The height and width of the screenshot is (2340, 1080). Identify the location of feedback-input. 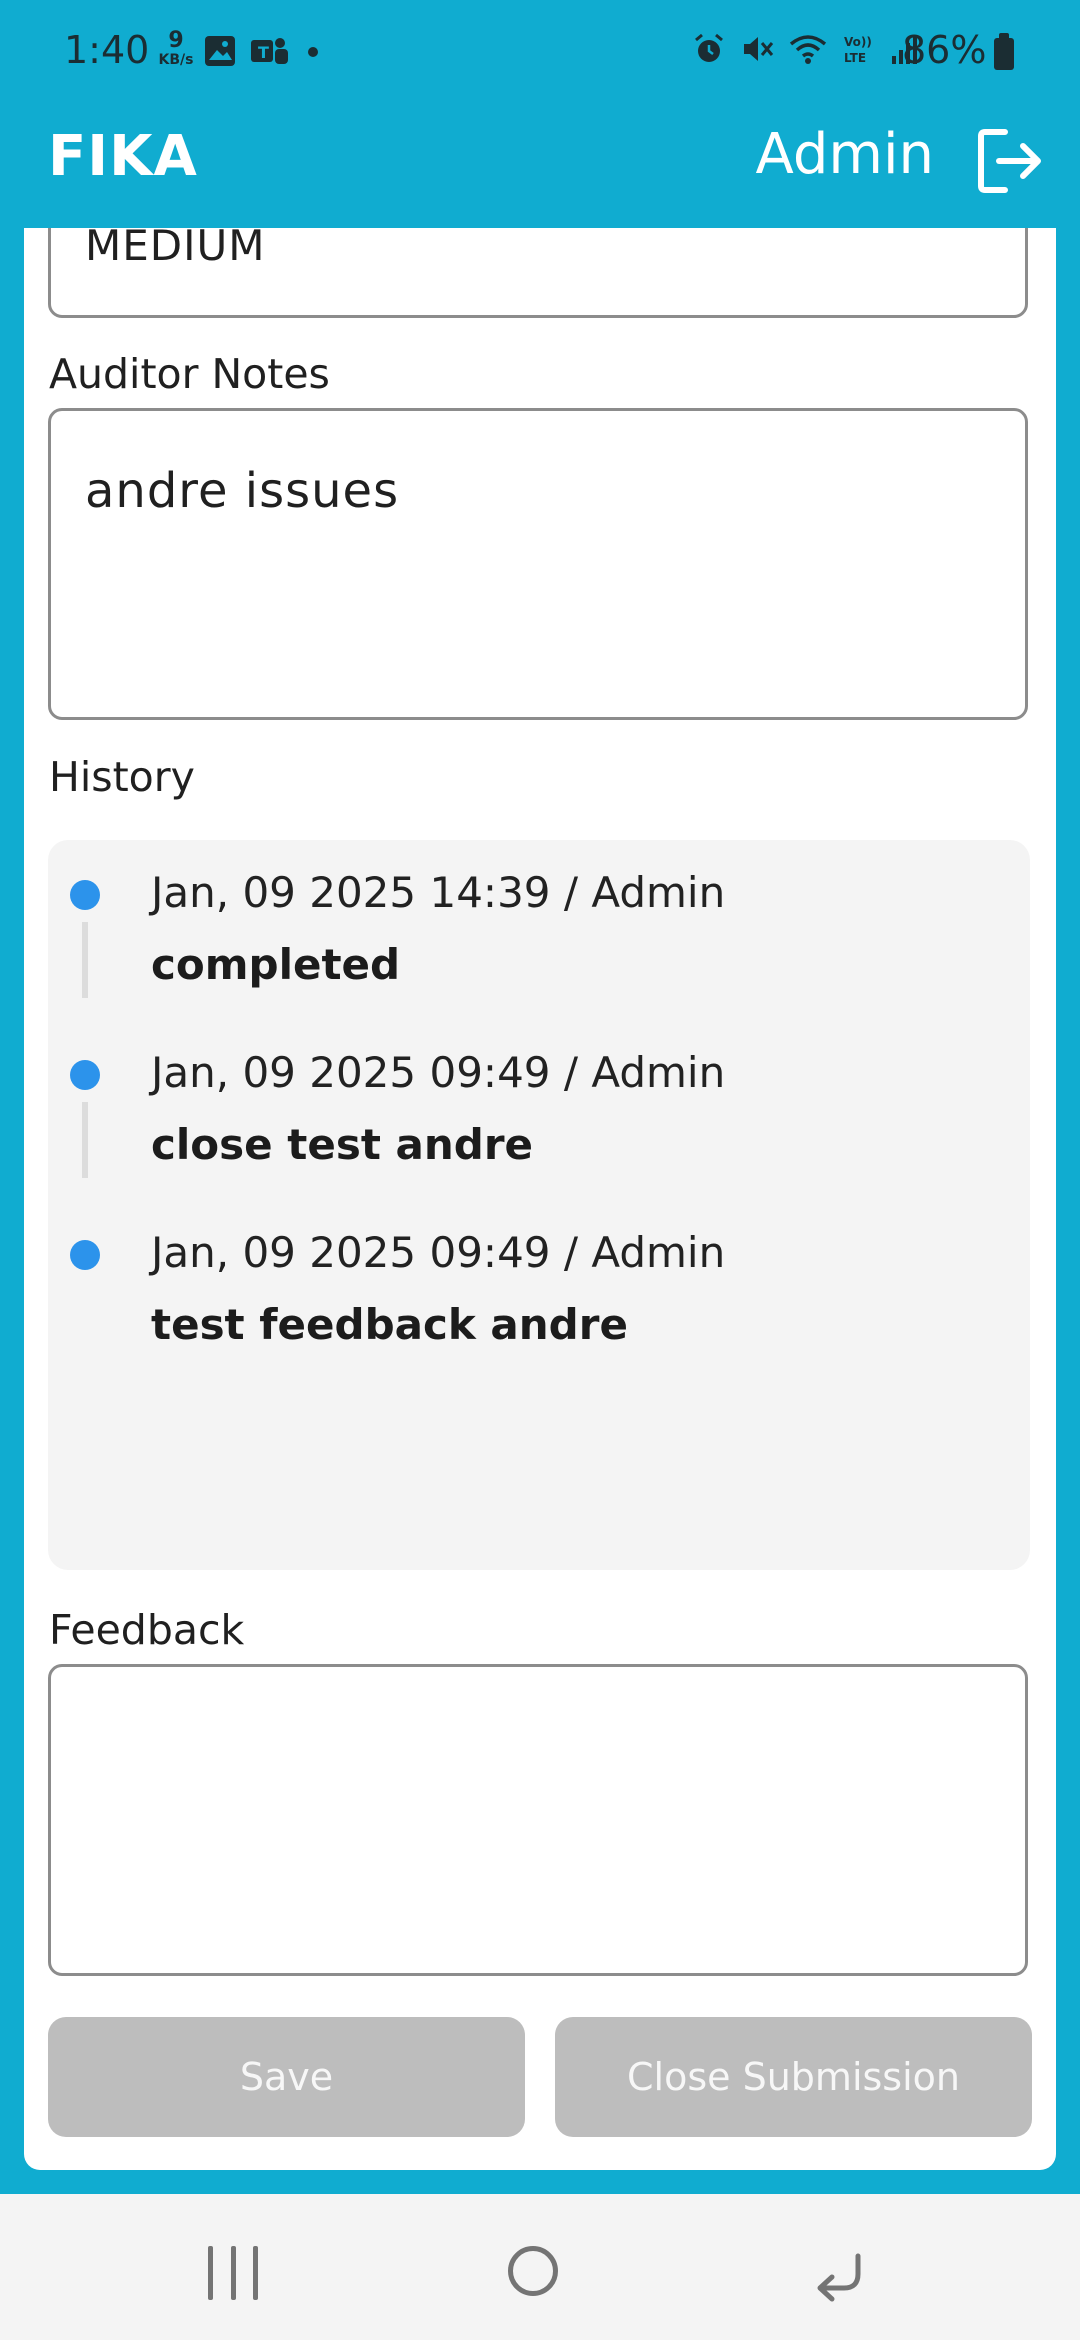
(538, 1820).